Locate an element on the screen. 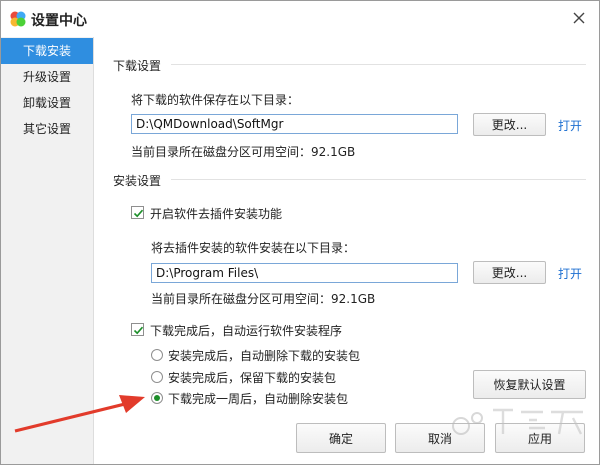  radio-keep-package is located at coordinates (157, 377).